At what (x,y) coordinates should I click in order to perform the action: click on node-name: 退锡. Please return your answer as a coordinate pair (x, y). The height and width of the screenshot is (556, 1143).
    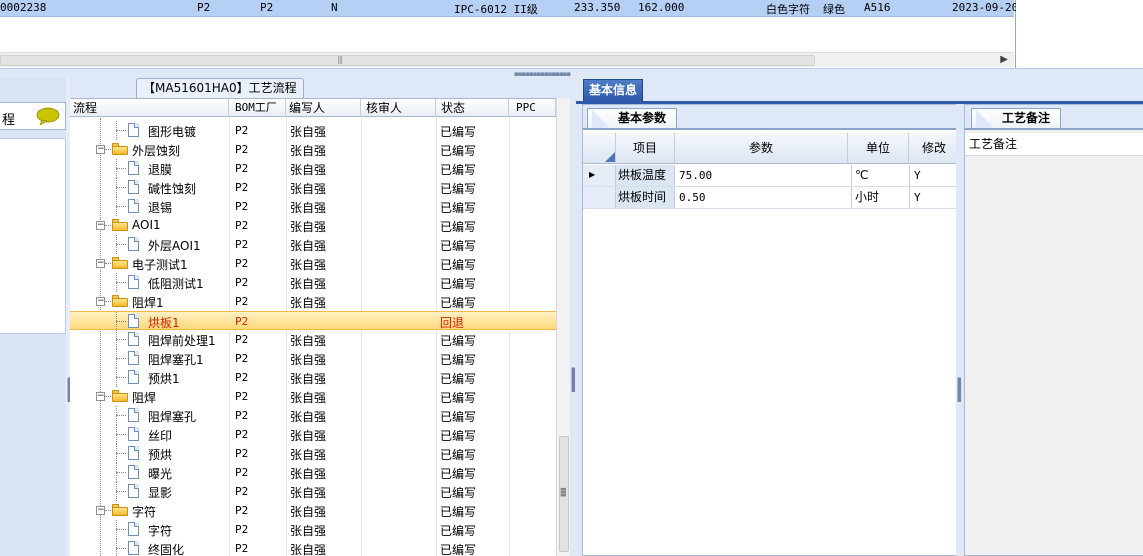
    Looking at the image, I should click on (160, 208).